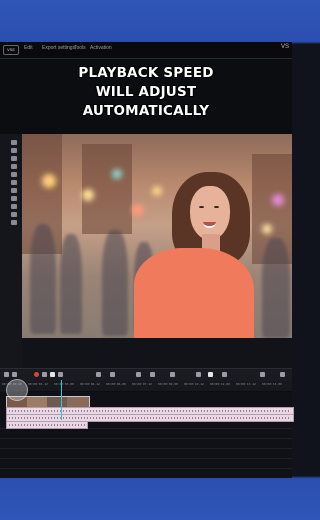 Image resolution: width=320 pixels, height=520 pixels. I want to click on hand-icon, so click(14, 198).